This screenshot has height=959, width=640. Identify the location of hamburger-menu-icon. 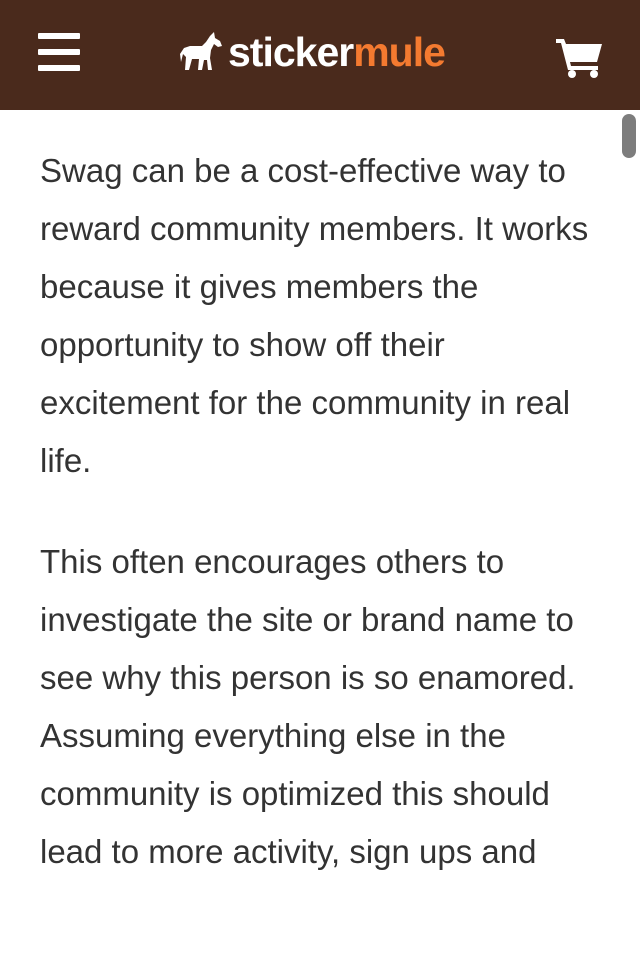
(59, 53).